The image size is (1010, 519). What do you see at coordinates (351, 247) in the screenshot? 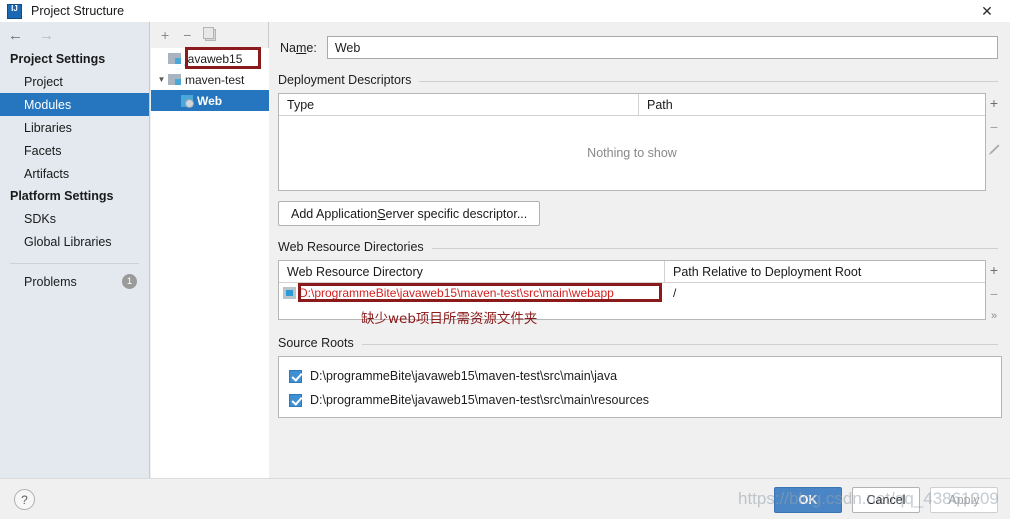
I see `web-resource-directories-title: Web Resource Directories` at bounding box center [351, 247].